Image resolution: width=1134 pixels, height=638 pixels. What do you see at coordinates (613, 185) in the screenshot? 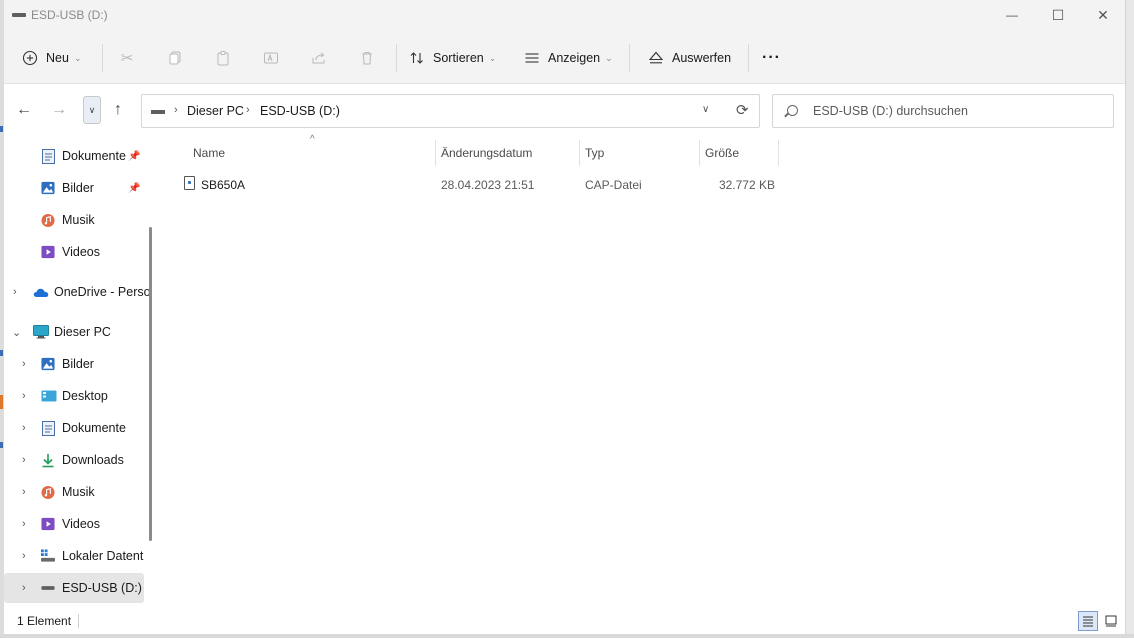
I see `file-type: CAP-Datei` at bounding box center [613, 185].